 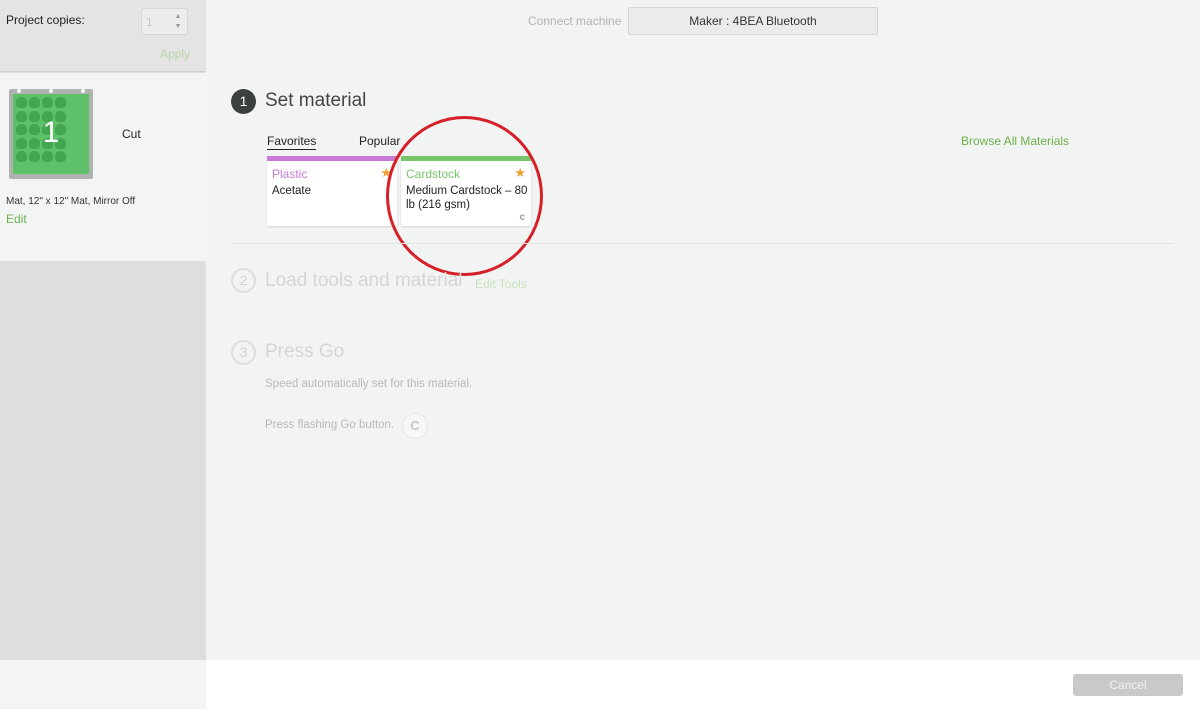 What do you see at coordinates (1128, 685) in the screenshot?
I see `cancel-button: Cancel` at bounding box center [1128, 685].